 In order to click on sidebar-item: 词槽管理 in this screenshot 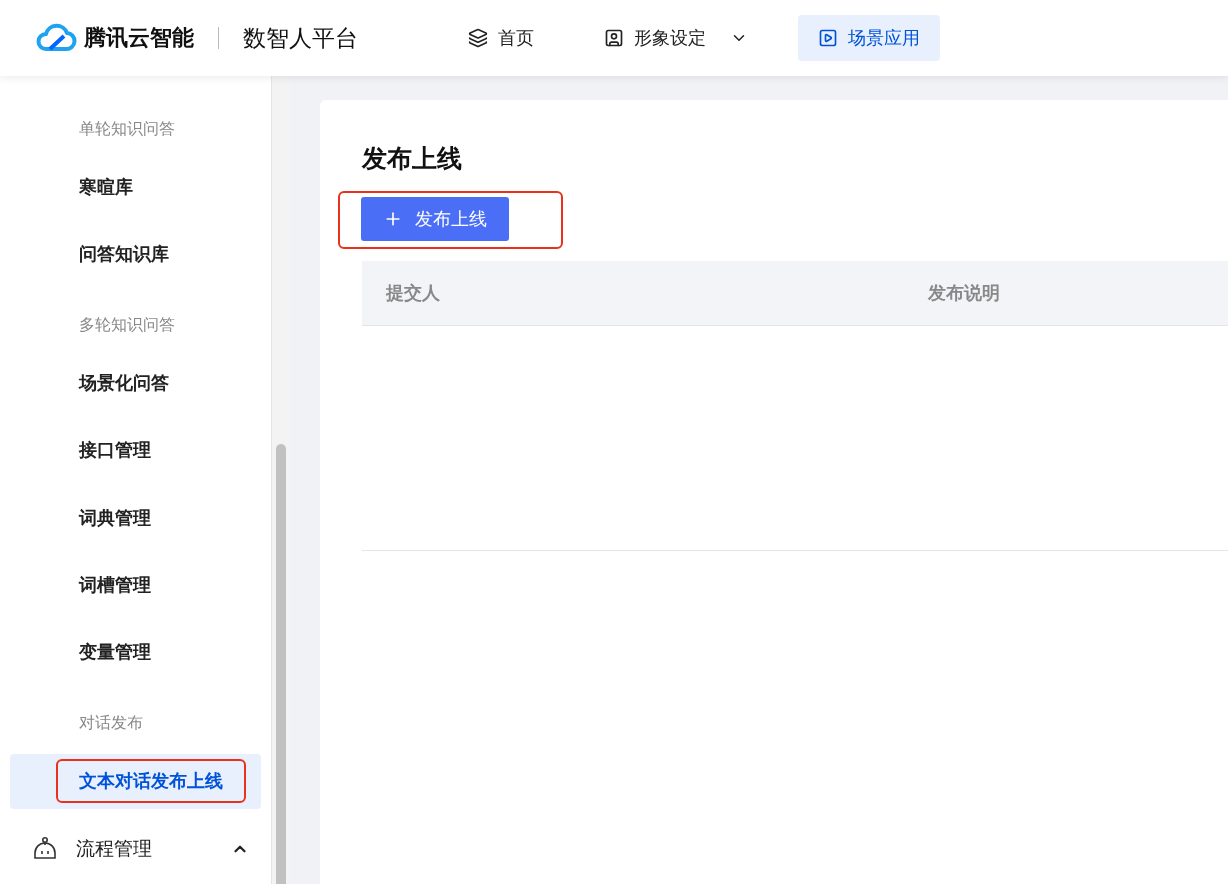, I will do `click(136, 585)`.